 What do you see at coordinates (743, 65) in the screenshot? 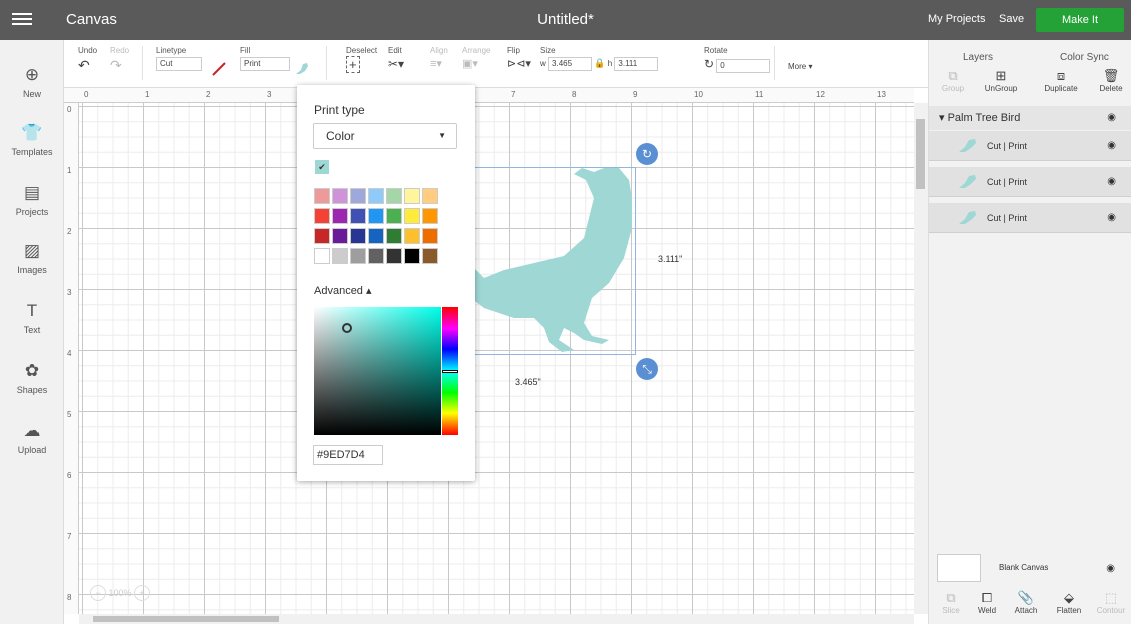
I see `rotate-input: 0` at bounding box center [743, 65].